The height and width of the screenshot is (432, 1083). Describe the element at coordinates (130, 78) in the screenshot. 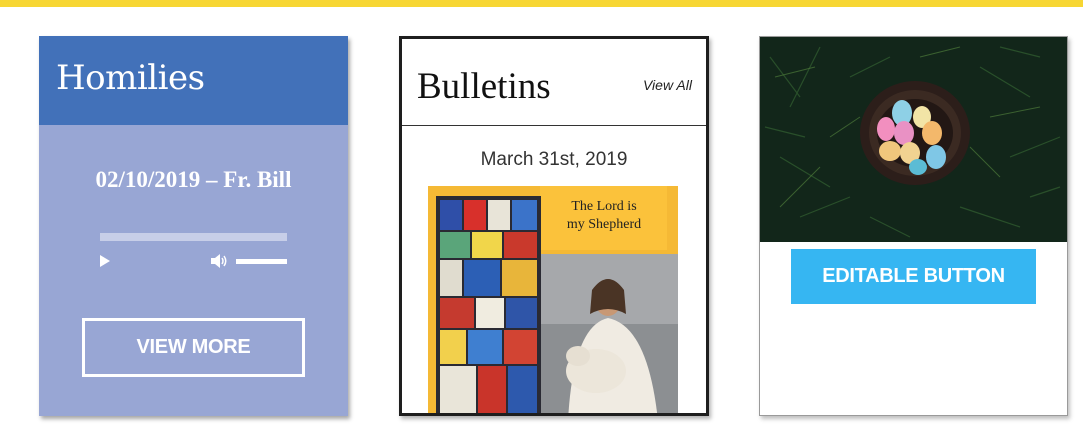

I see `homilies-title: Homilies` at that location.